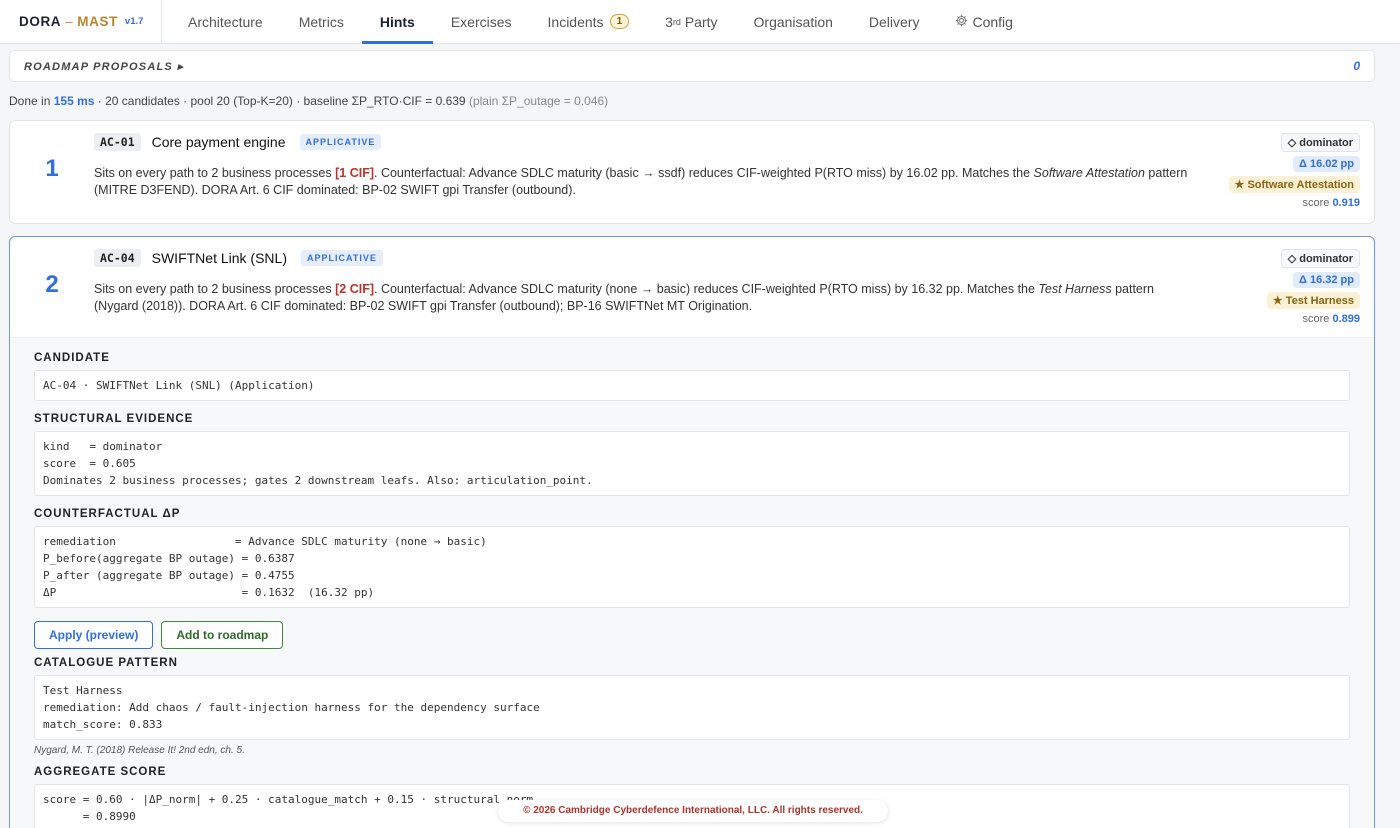 This screenshot has height=828, width=1400. I want to click on component-code: AC-01, so click(117, 142).